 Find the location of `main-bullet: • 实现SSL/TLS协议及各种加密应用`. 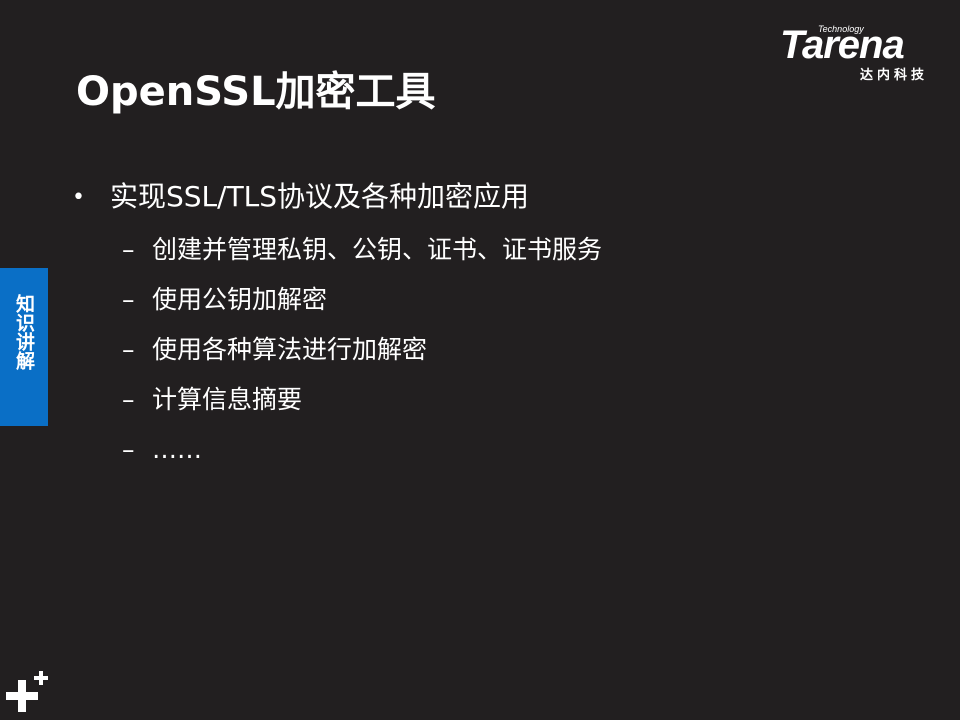

main-bullet: • 实现SSL/TLS协议及各种加密应用 is located at coordinates (300, 197).